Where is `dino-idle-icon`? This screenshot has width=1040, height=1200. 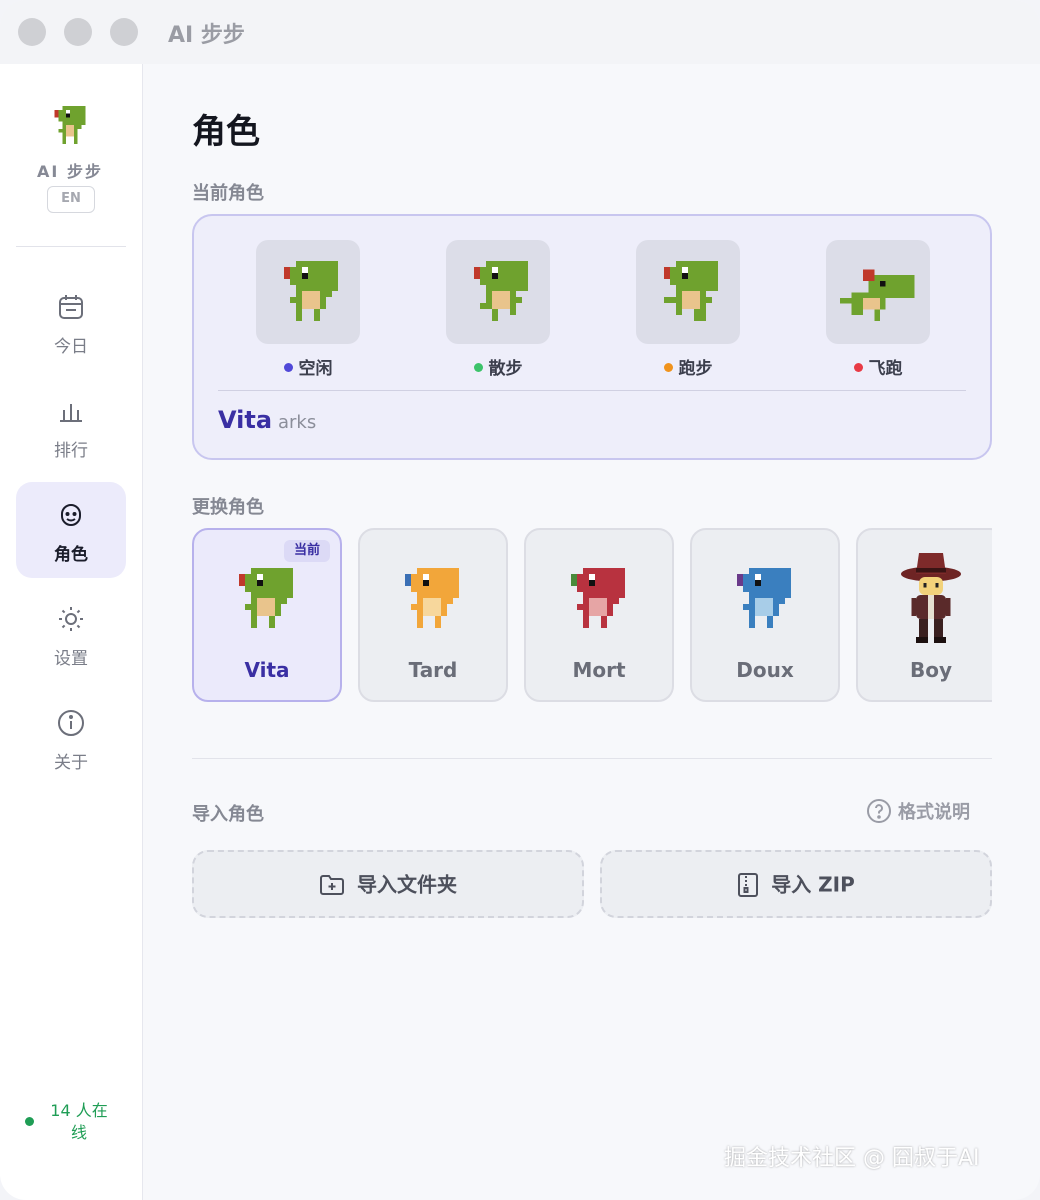 dino-idle-icon is located at coordinates (311, 291).